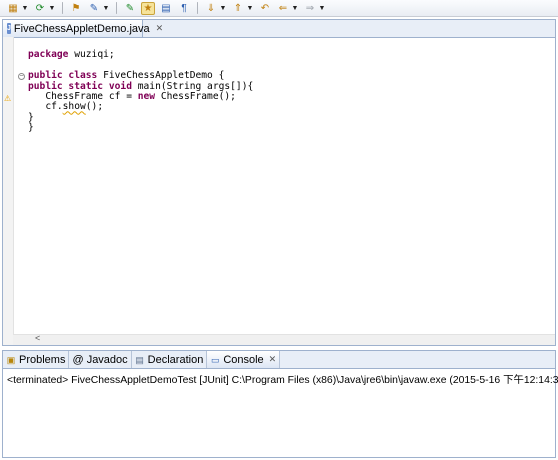 The image size is (558, 460). What do you see at coordinates (166, 8) in the screenshot?
I see `block-select-icon: ▤` at bounding box center [166, 8].